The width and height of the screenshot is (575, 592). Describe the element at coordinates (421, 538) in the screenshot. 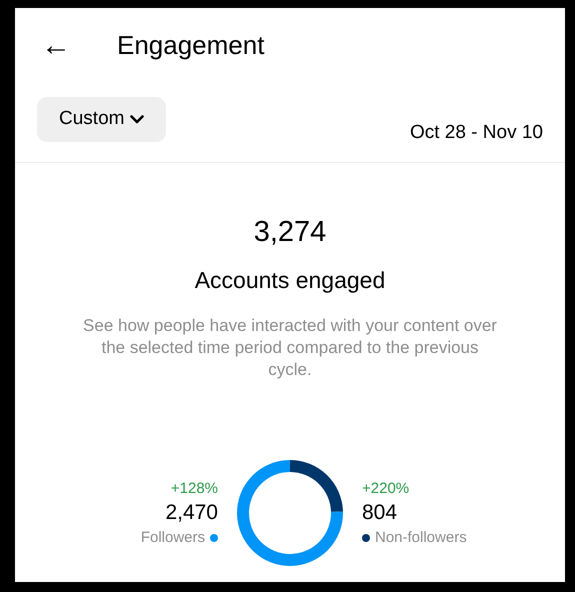

I see `legend-label: Non-followers` at that location.